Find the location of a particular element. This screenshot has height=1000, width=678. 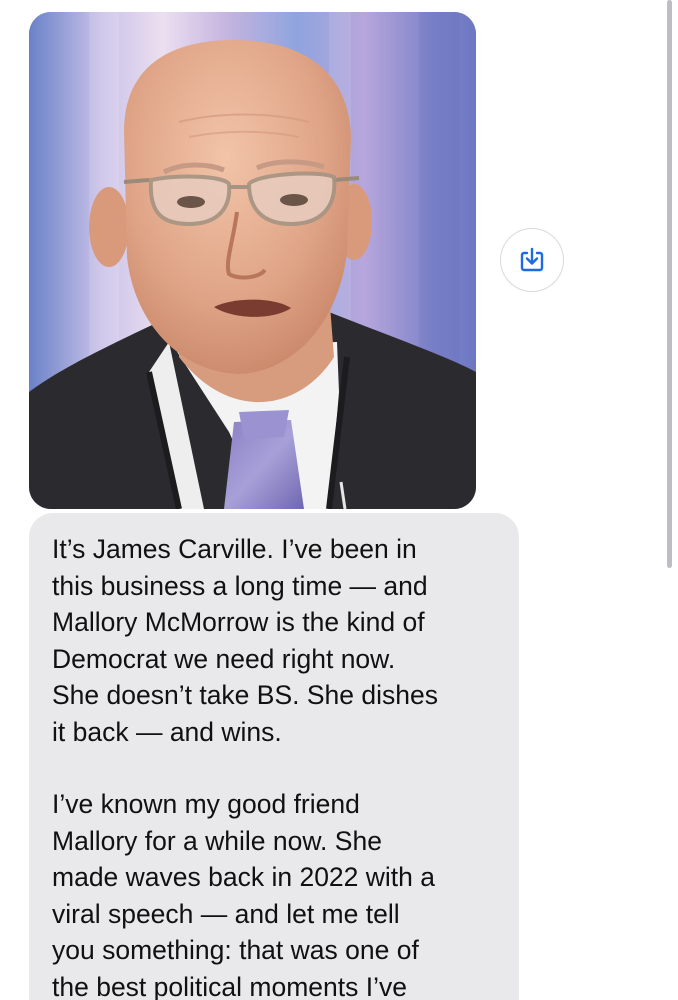

download-to-photos-icon is located at coordinates (532, 259).